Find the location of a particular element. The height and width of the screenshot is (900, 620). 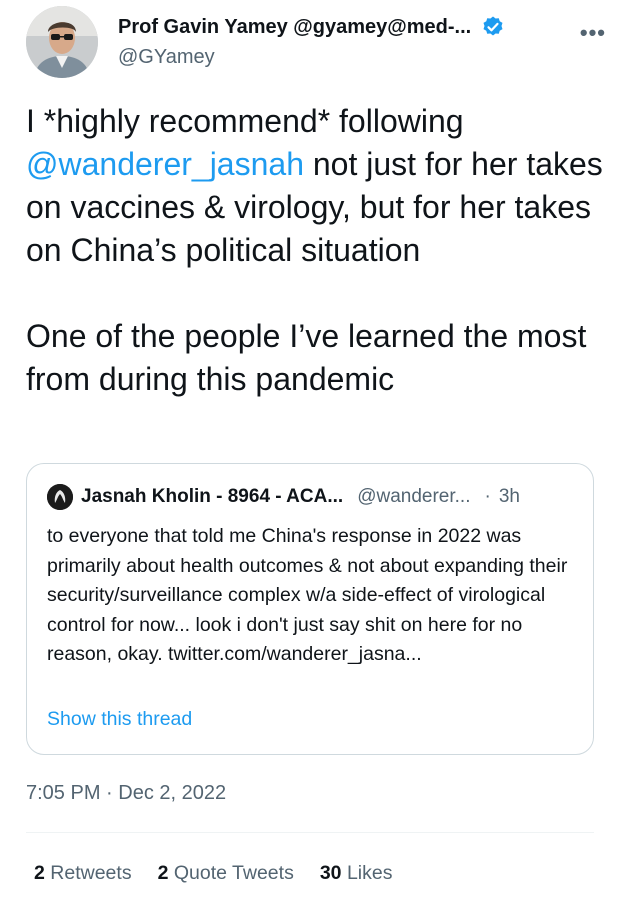

quote-tweets-stat: 2 Quote Tweets is located at coordinates (226, 873).